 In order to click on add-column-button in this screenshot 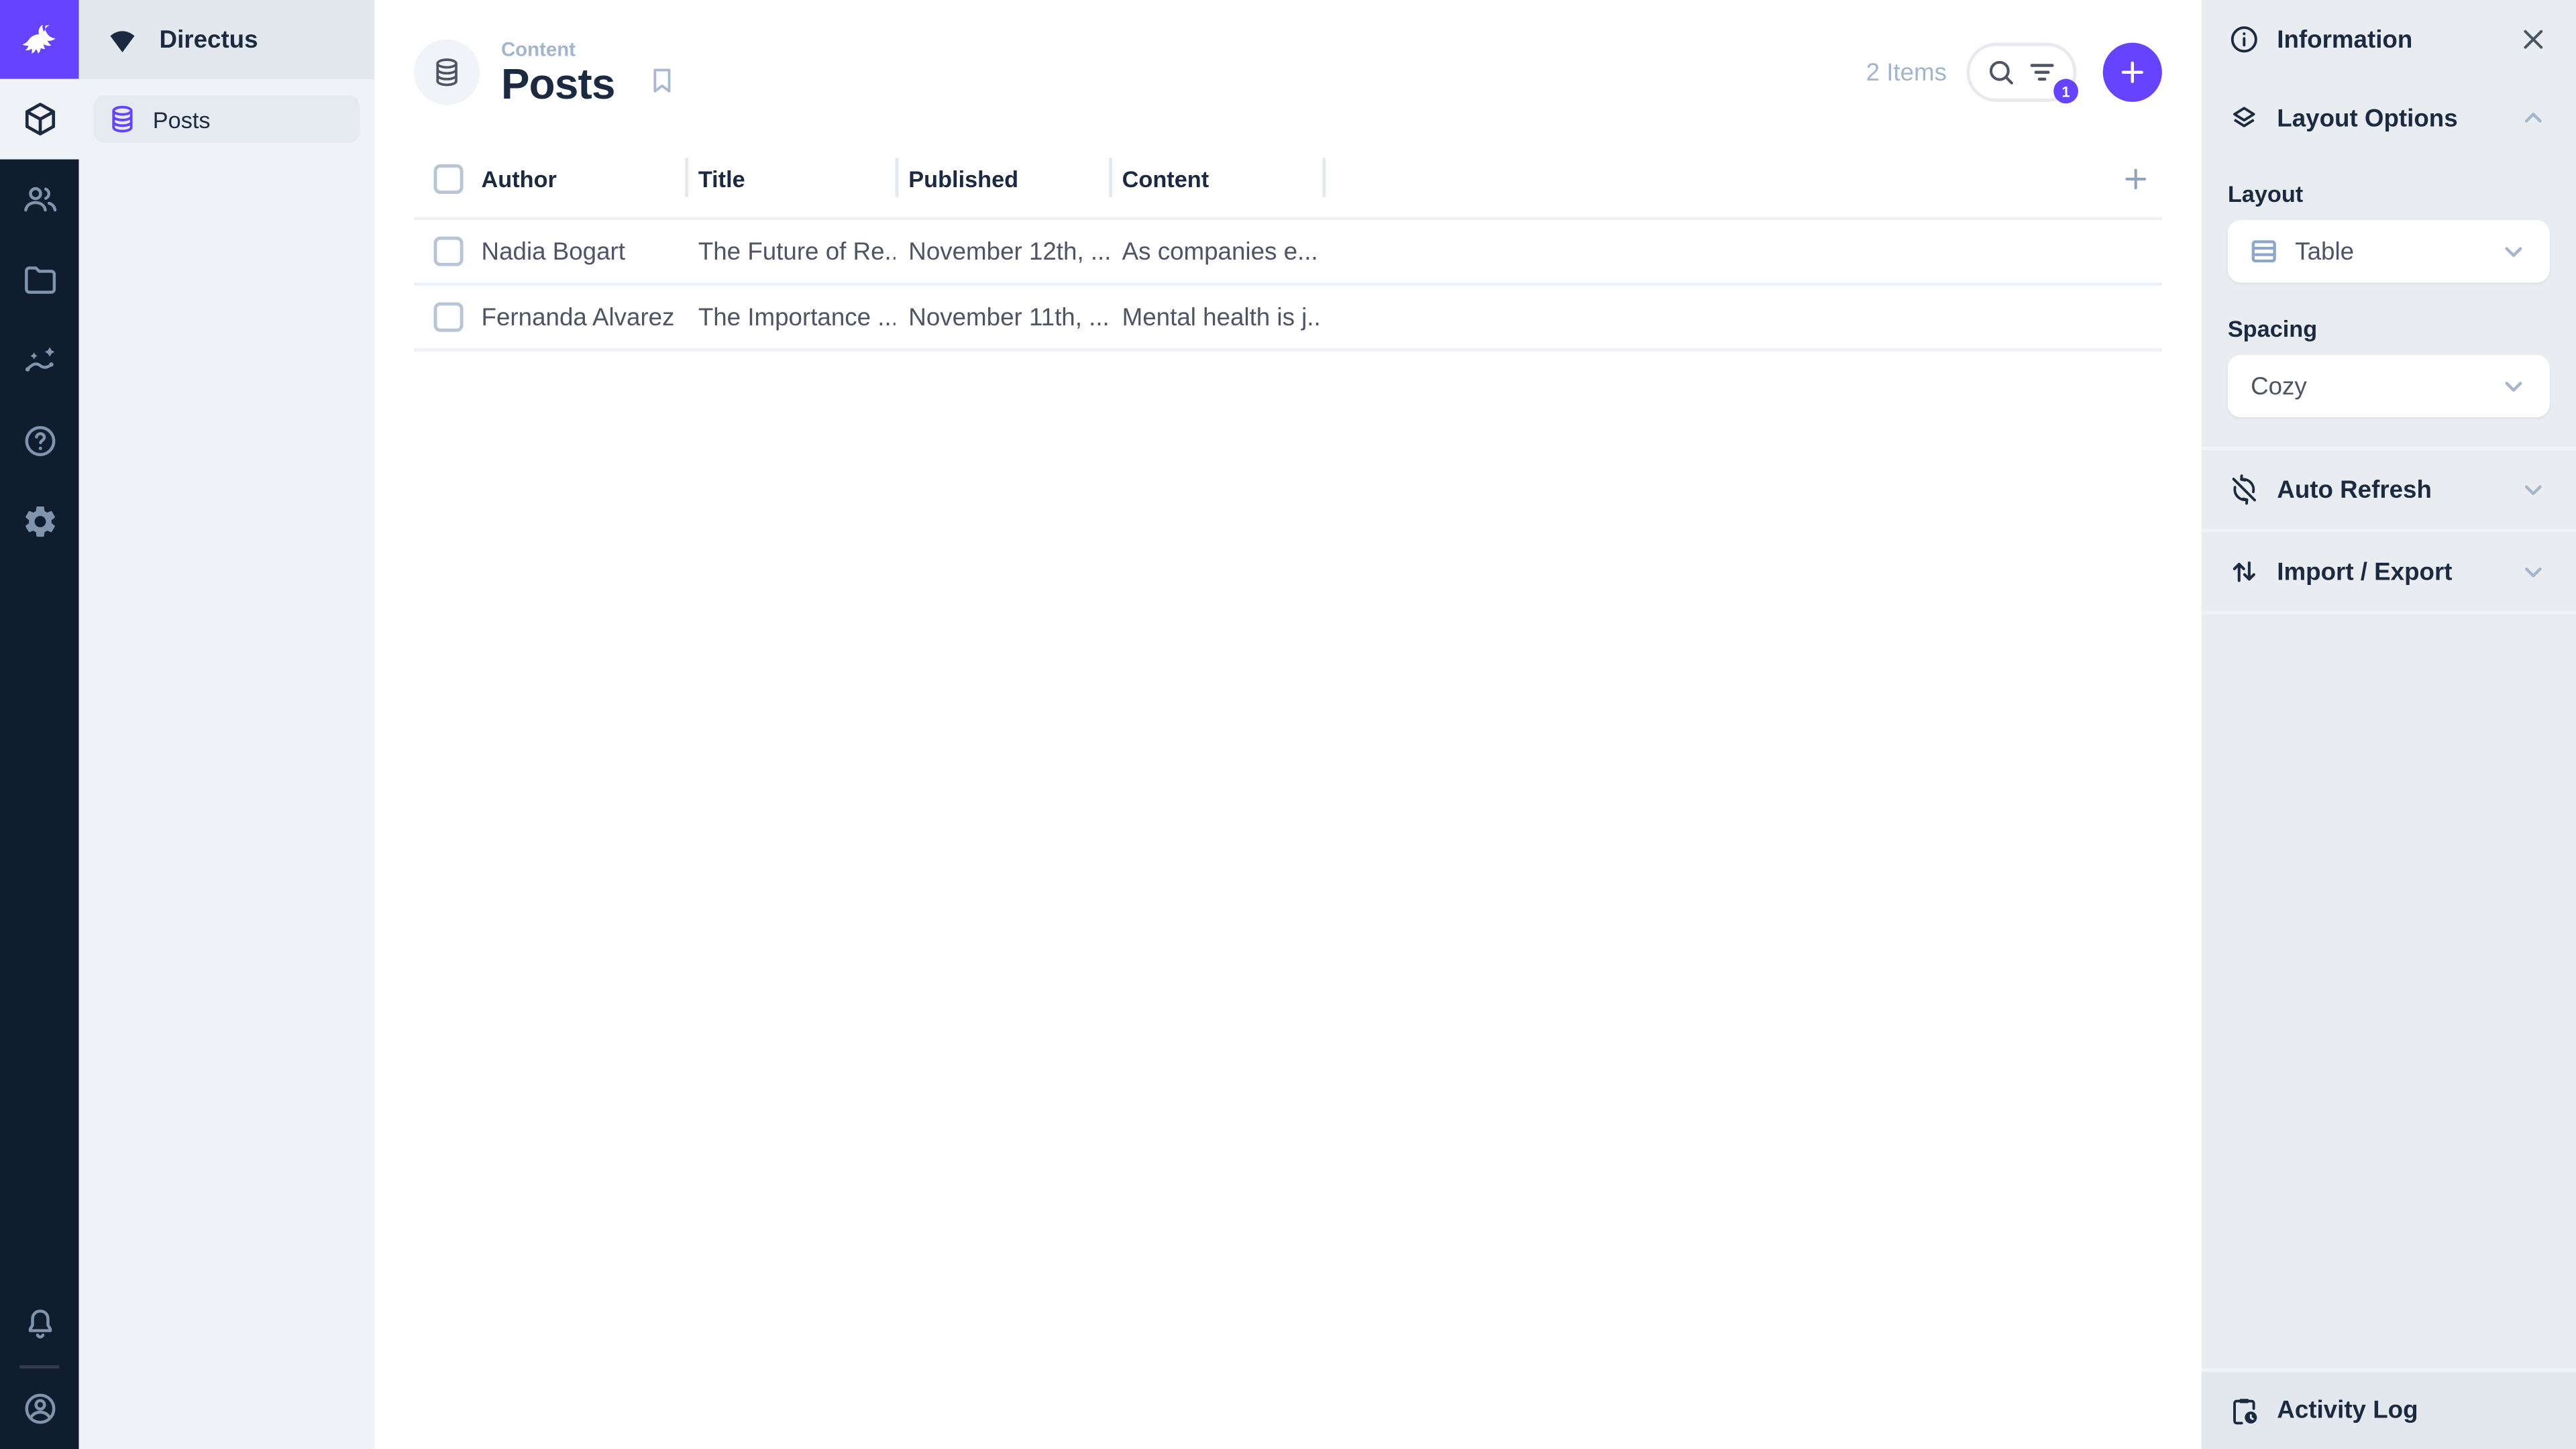, I will do `click(1741, 179)`.